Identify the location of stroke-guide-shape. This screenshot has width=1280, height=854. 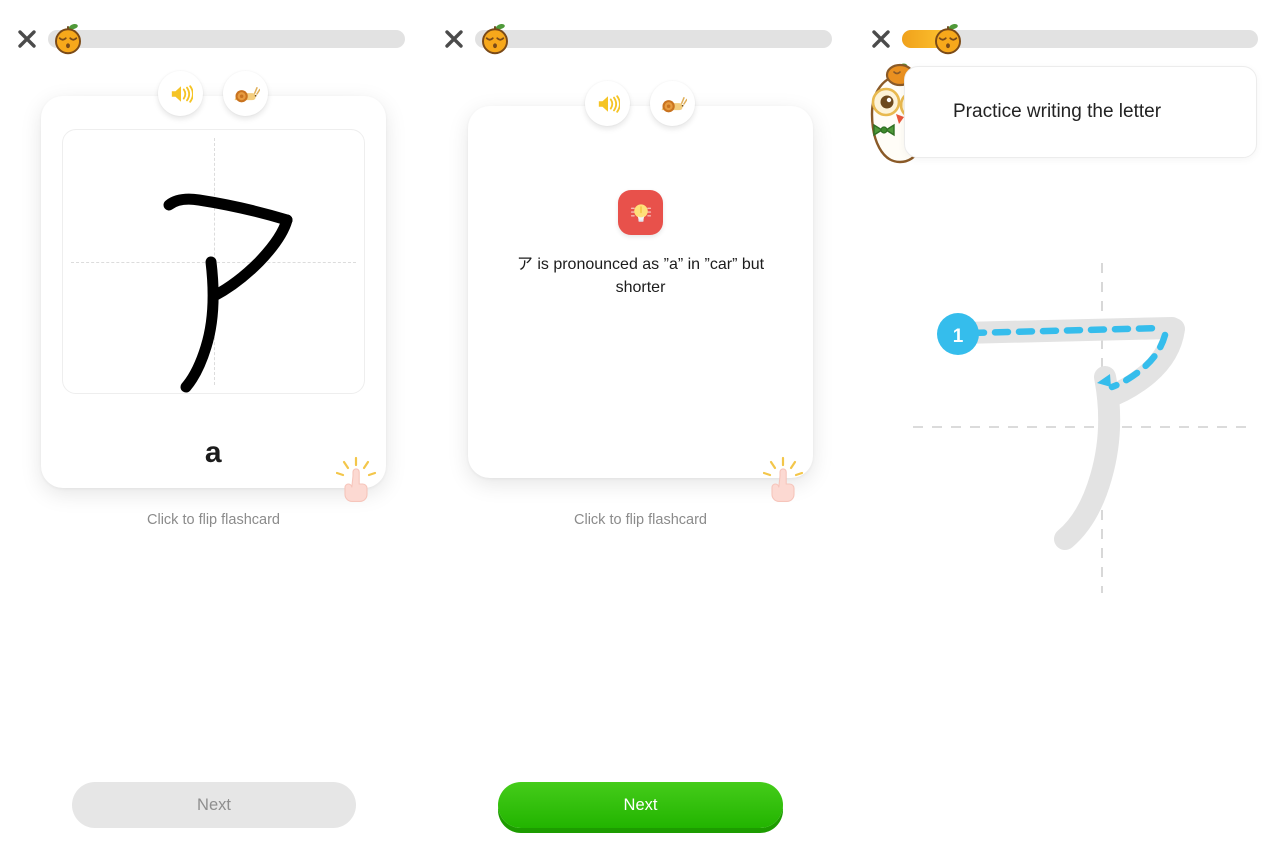
(1067, 433).